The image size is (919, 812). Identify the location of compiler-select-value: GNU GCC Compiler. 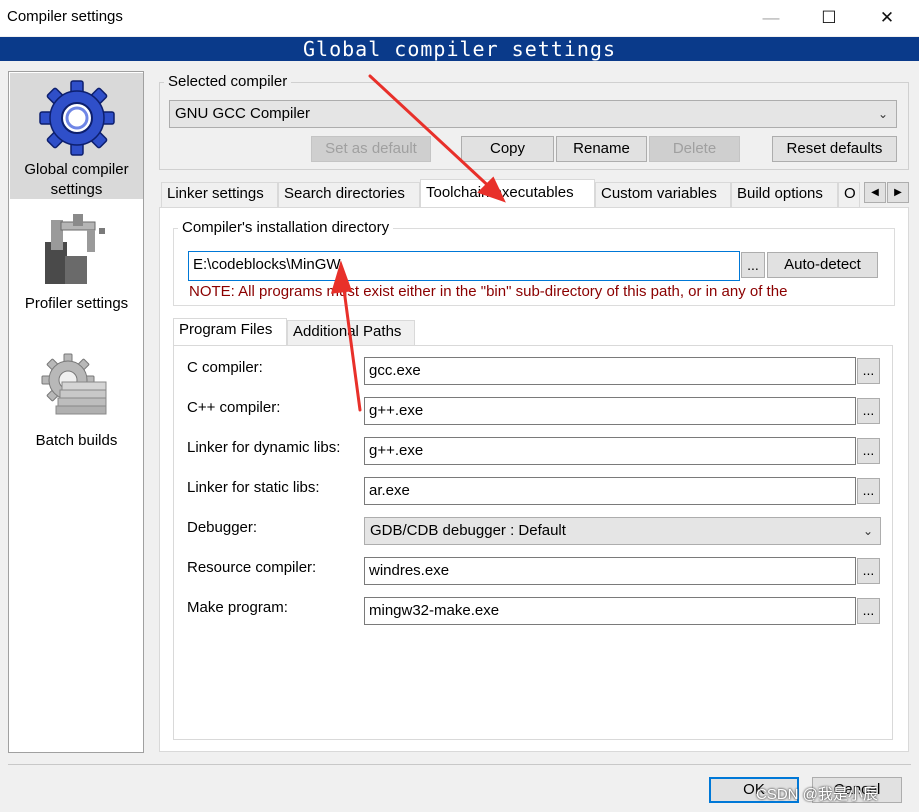
(243, 113).